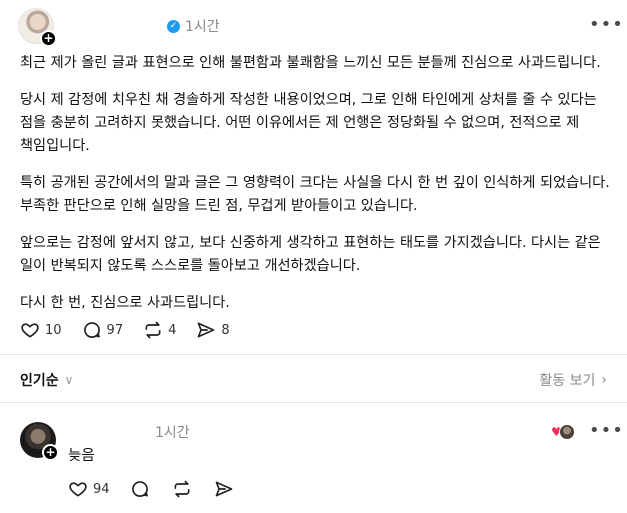 The height and width of the screenshot is (513, 627). I want to click on repost-button, so click(182, 489).